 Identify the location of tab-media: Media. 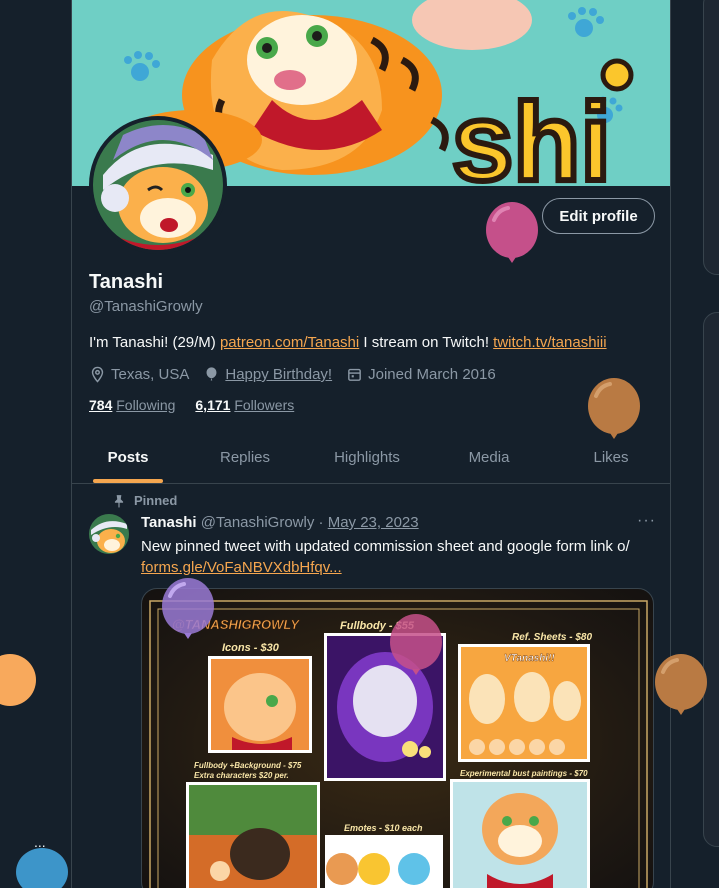
(489, 457).